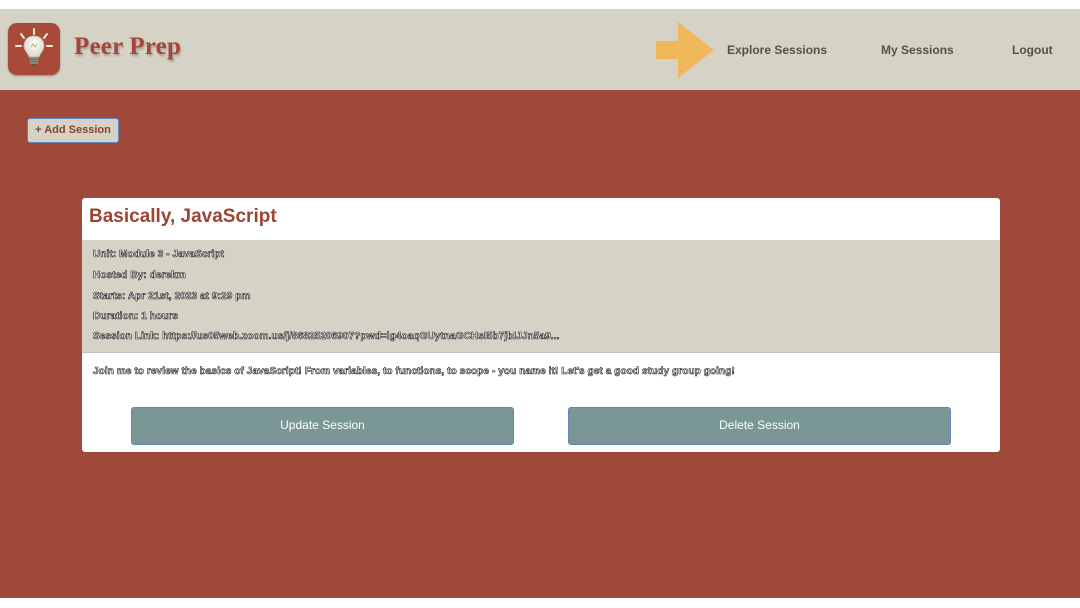  Describe the element at coordinates (759, 426) in the screenshot. I see `delete-session-button: Delete Session` at that location.